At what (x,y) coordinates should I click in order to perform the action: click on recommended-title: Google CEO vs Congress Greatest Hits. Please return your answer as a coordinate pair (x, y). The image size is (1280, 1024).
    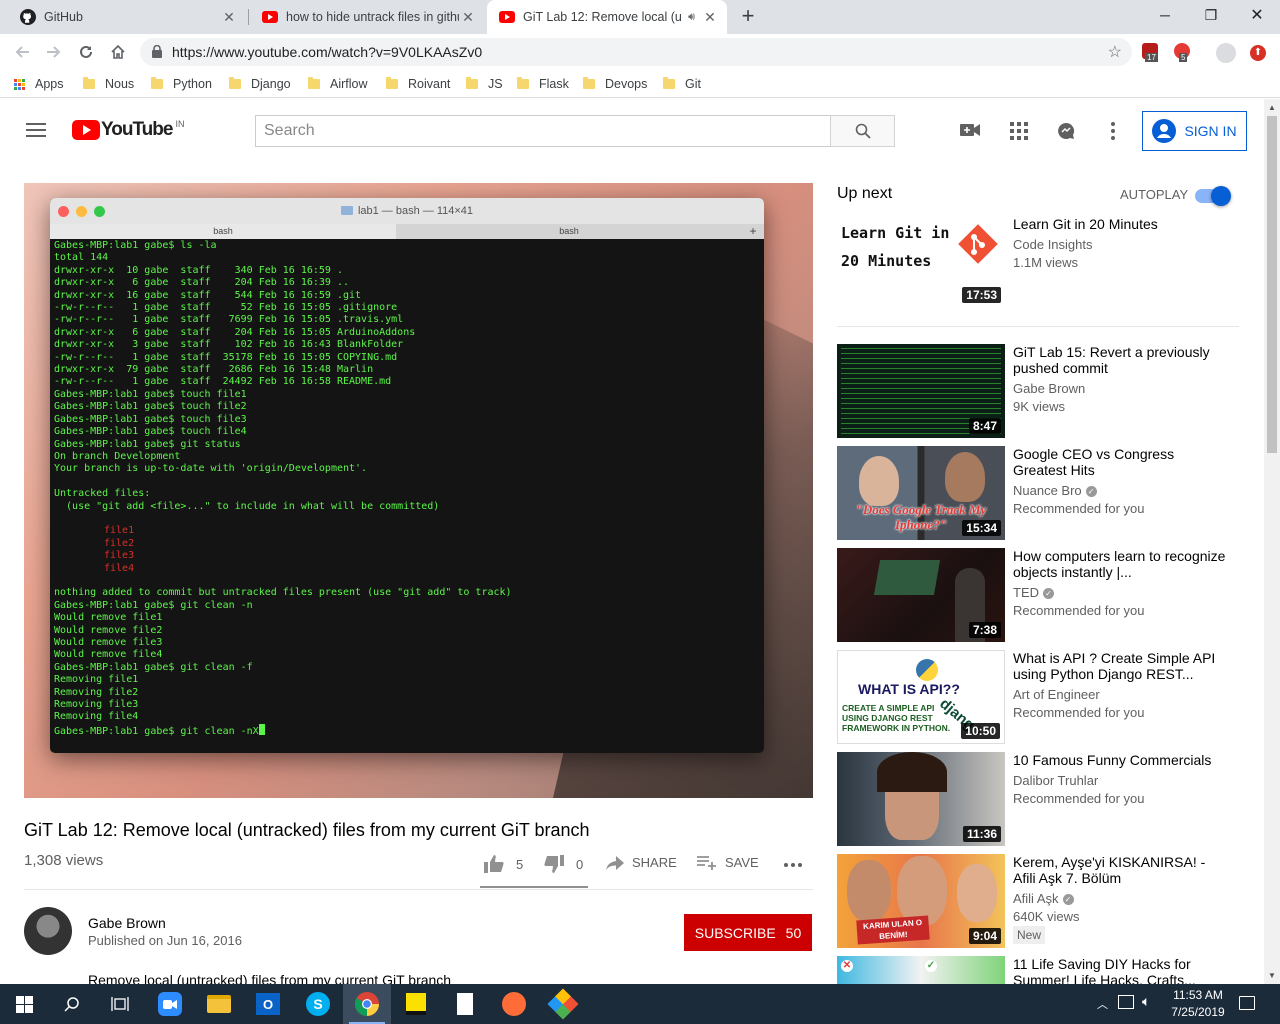
    Looking at the image, I should click on (1120, 462).